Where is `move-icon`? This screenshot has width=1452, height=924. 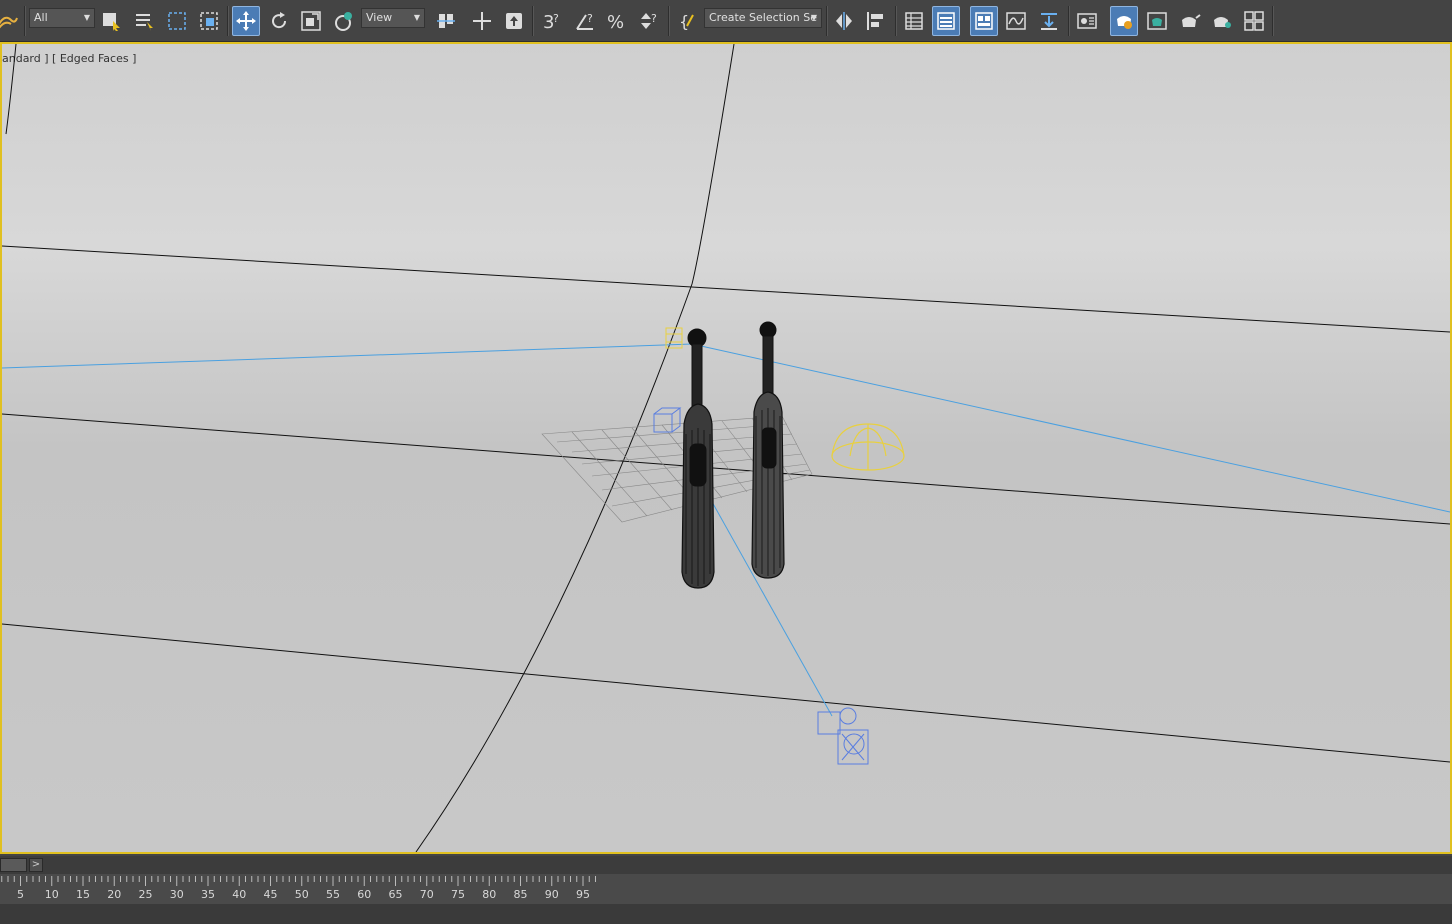 move-icon is located at coordinates (246, 21).